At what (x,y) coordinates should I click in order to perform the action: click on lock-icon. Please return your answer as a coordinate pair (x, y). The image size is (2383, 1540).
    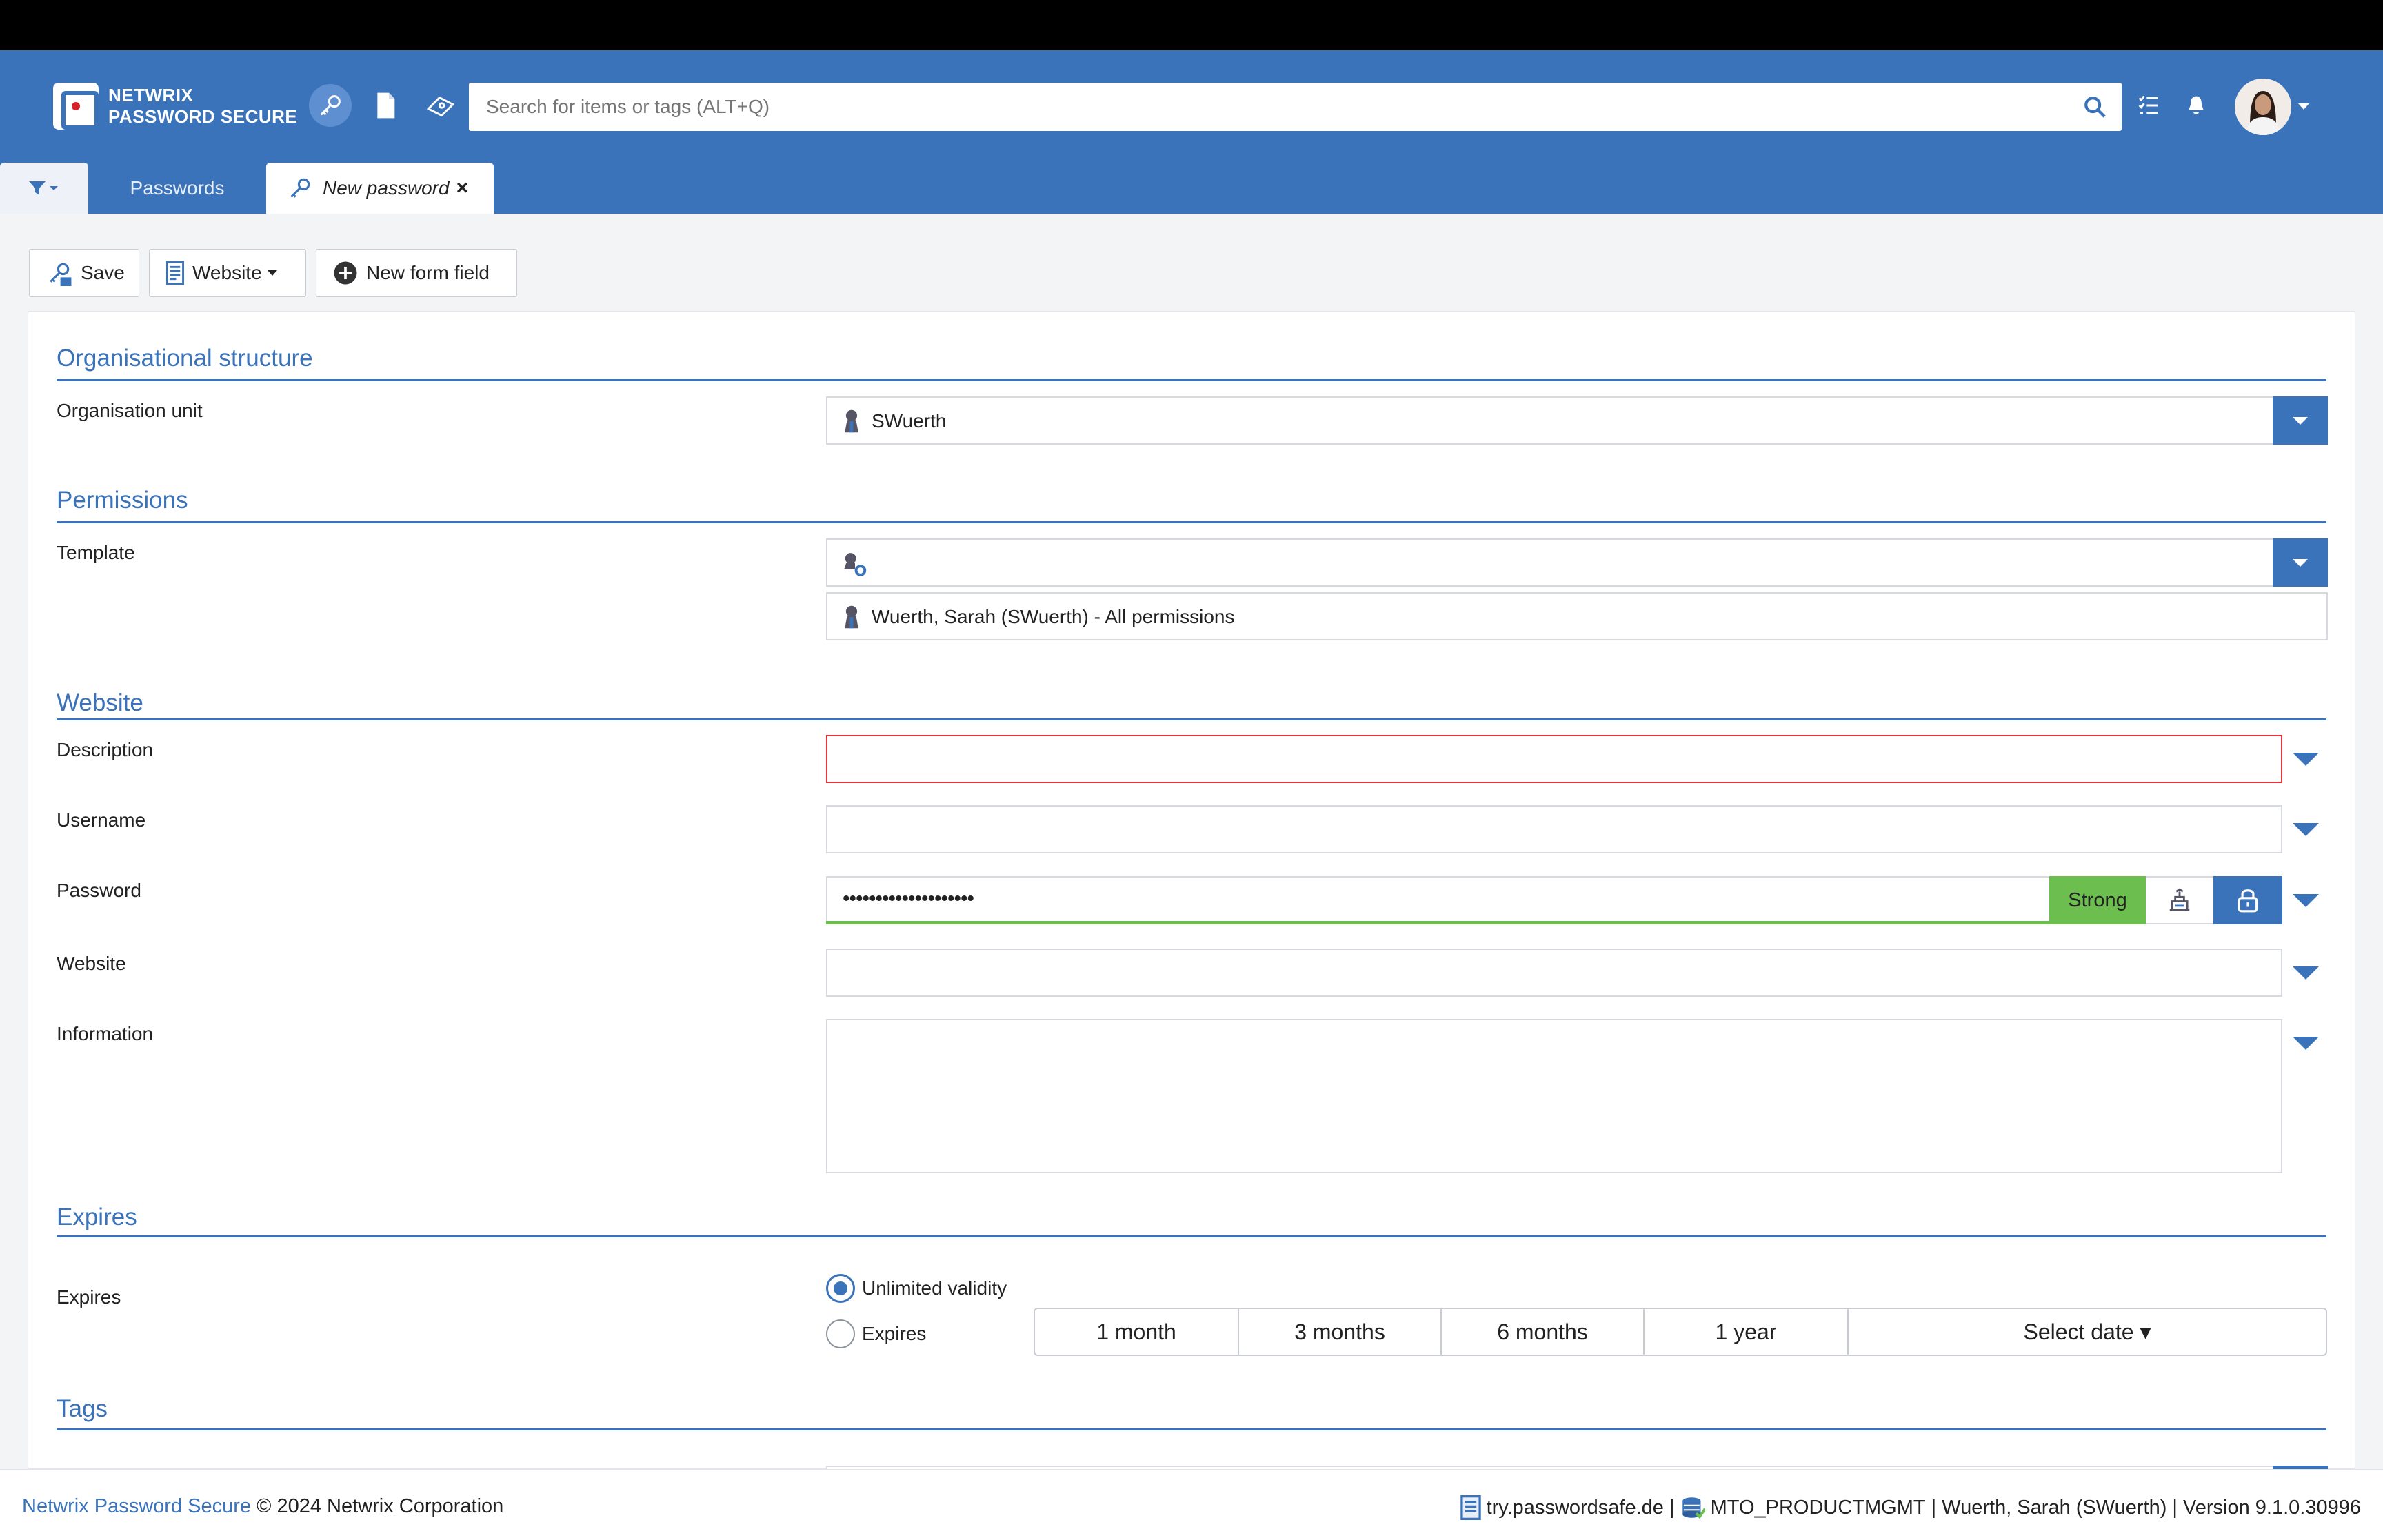
    Looking at the image, I should click on (2248, 901).